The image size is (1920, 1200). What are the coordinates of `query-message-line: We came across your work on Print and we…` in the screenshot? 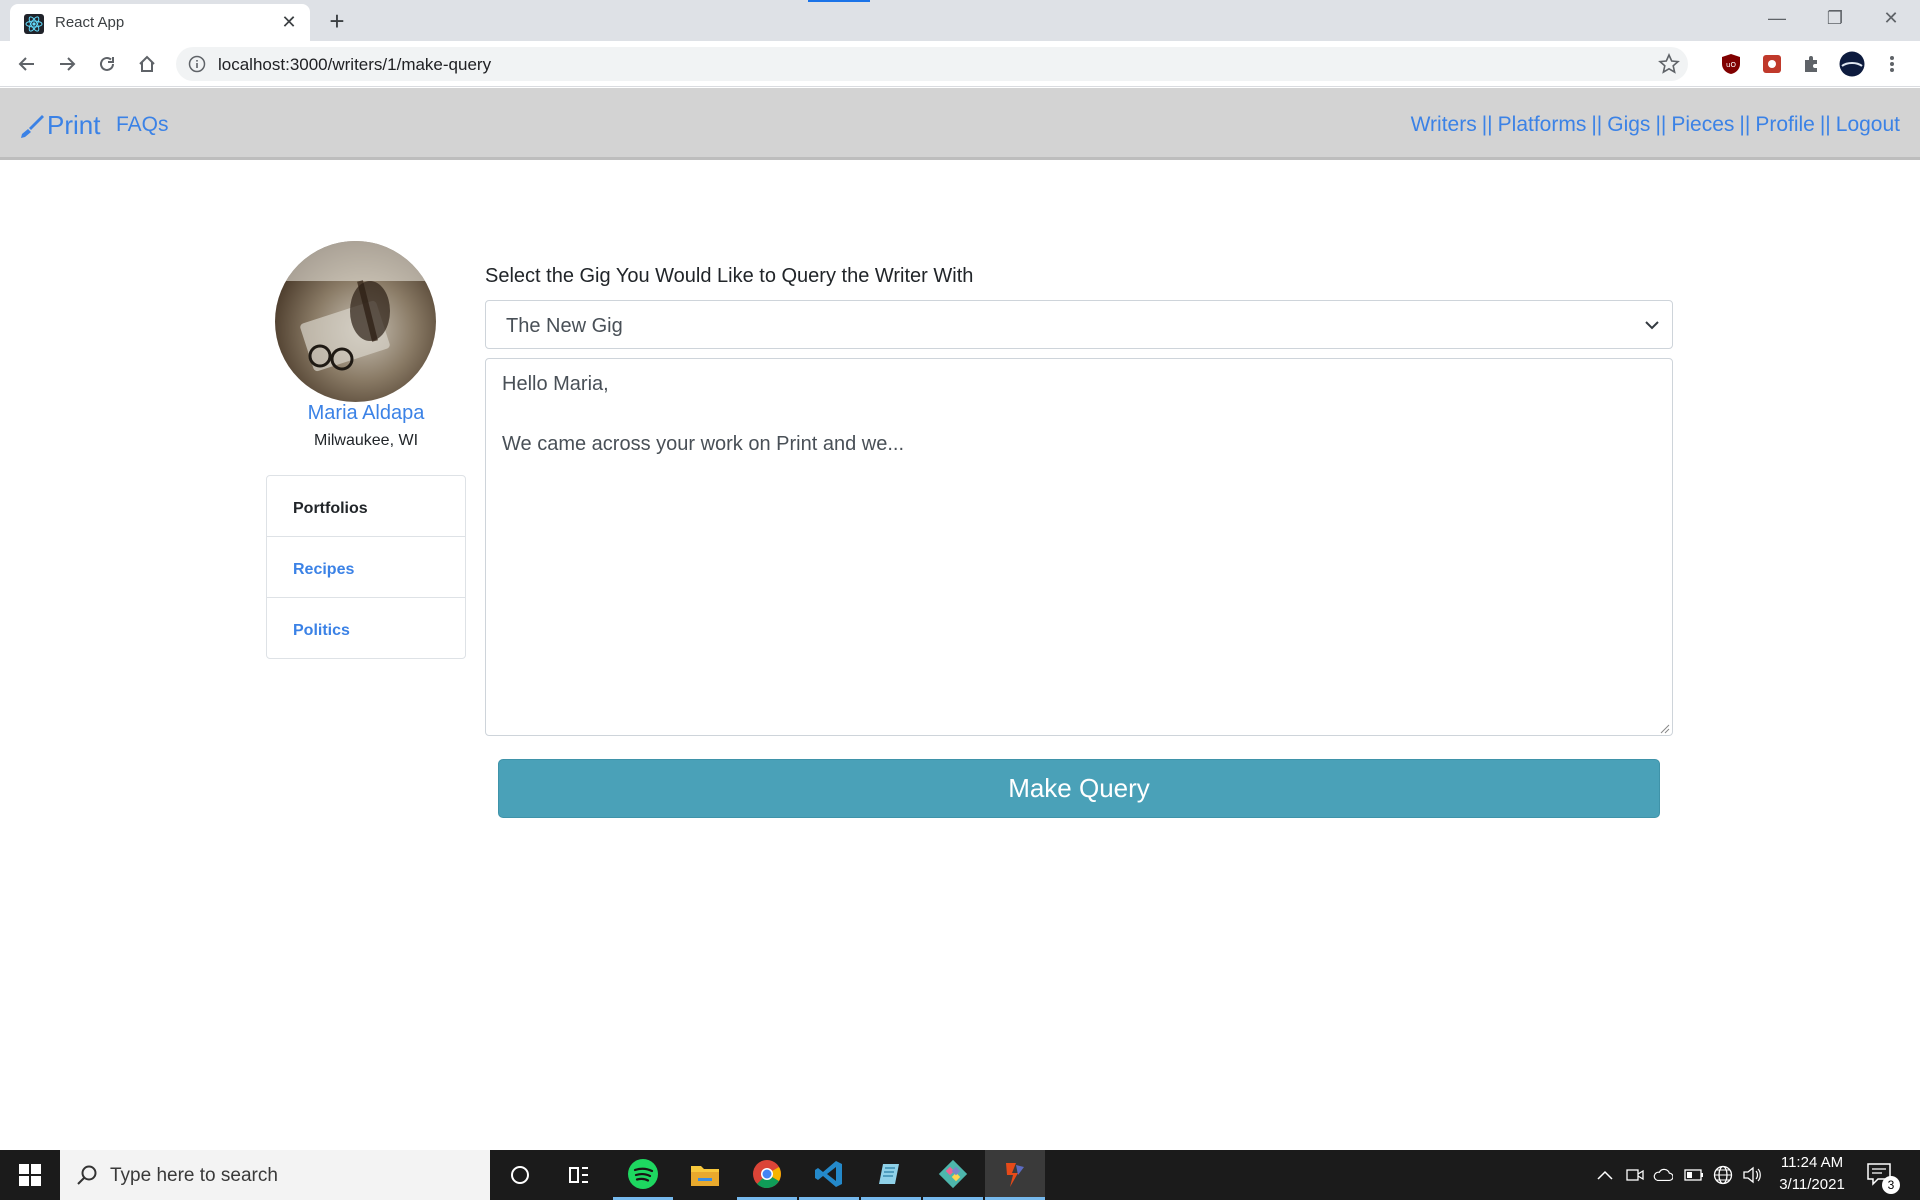 It's located at (703, 444).